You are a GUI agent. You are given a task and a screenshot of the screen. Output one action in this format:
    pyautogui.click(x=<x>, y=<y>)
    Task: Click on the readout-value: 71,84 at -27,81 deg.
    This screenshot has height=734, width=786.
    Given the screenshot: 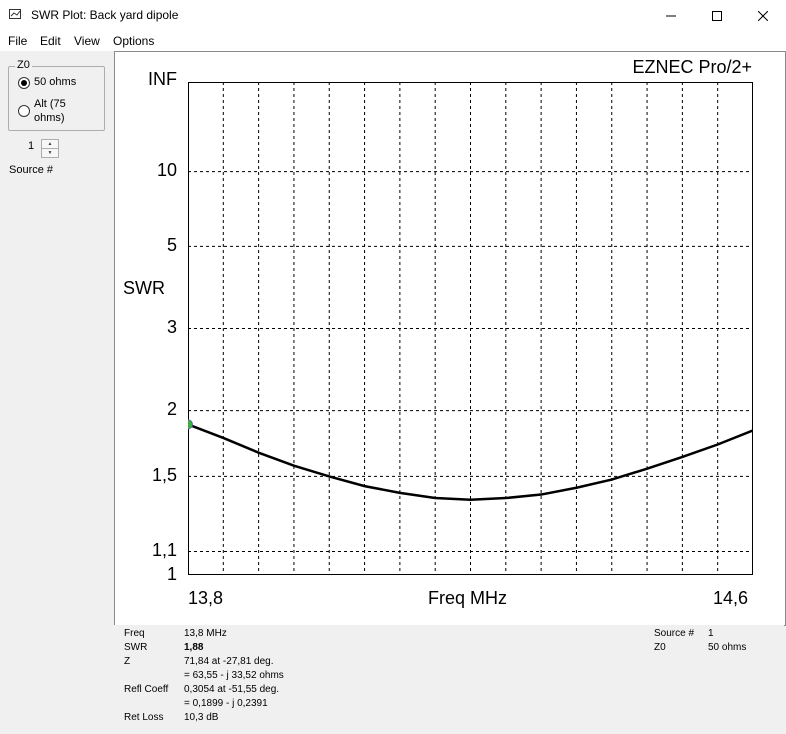 What is the action you would take?
    pyautogui.click(x=229, y=661)
    